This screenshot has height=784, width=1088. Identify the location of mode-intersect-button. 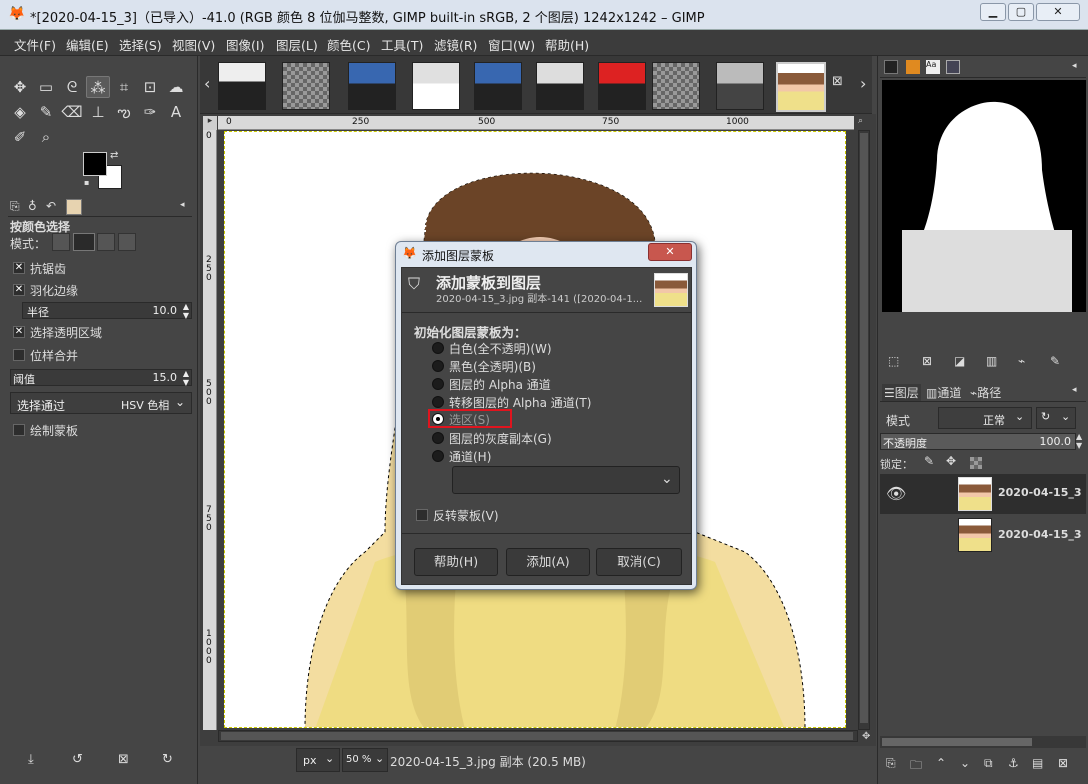
(127, 242).